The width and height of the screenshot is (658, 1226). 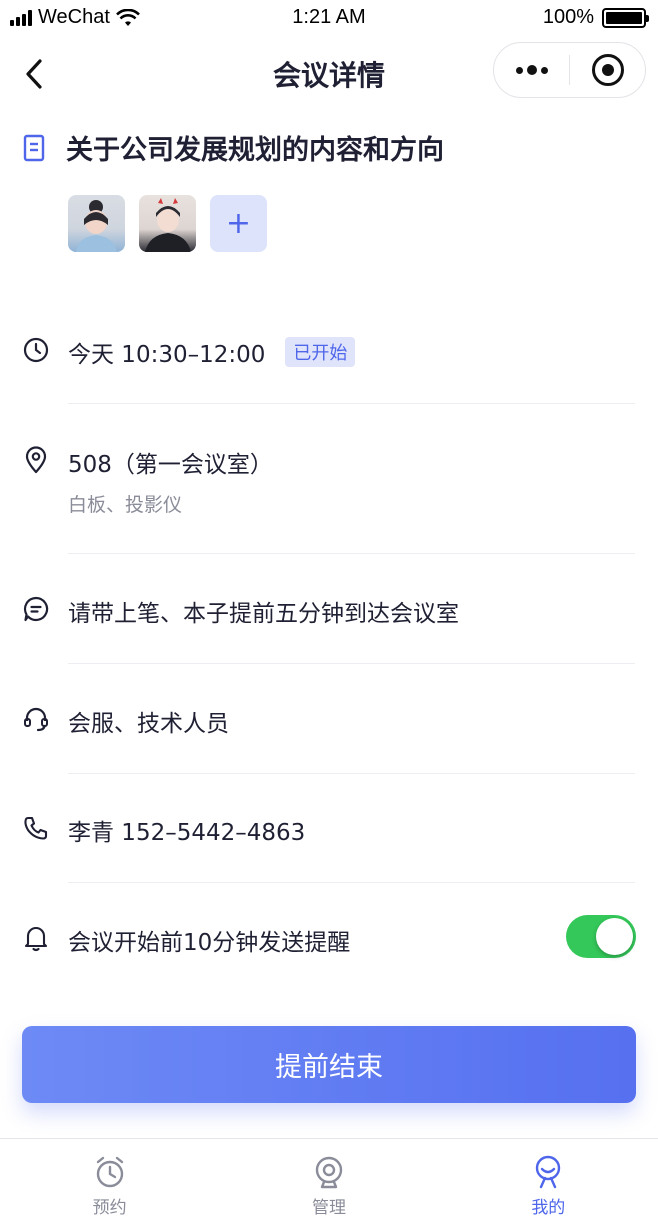 What do you see at coordinates (320, 352) in the screenshot?
I see `status-badge: 已开始` at bounding box center [320, 352].